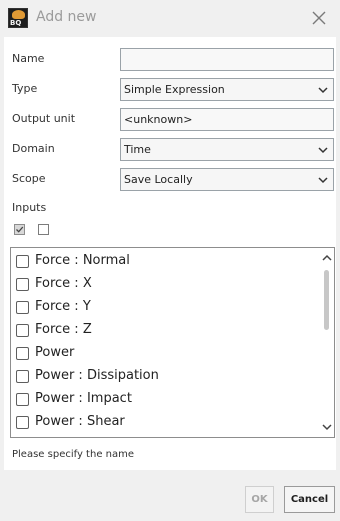 This screenshot has width=340, height=521. What do you see at coordinates (161, 261) in the screenshot?
I see `list-item: Force : Normal` at bounding box center [161, 261].